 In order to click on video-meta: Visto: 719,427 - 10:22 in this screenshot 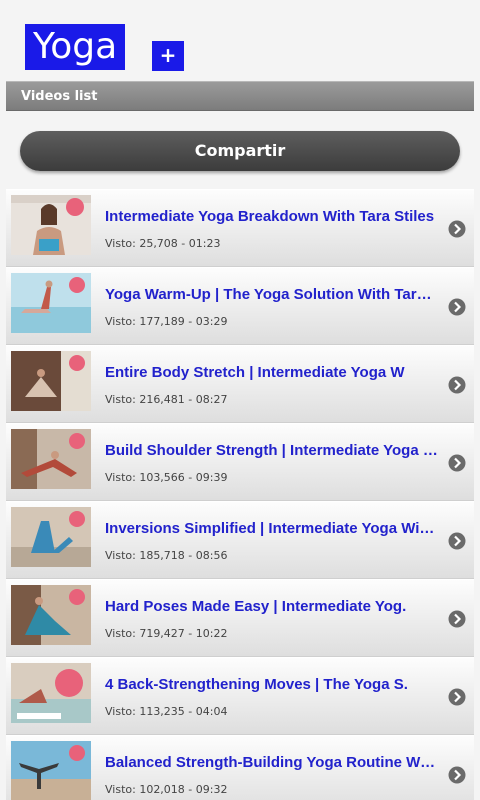, I will do `click(166, 633)`.